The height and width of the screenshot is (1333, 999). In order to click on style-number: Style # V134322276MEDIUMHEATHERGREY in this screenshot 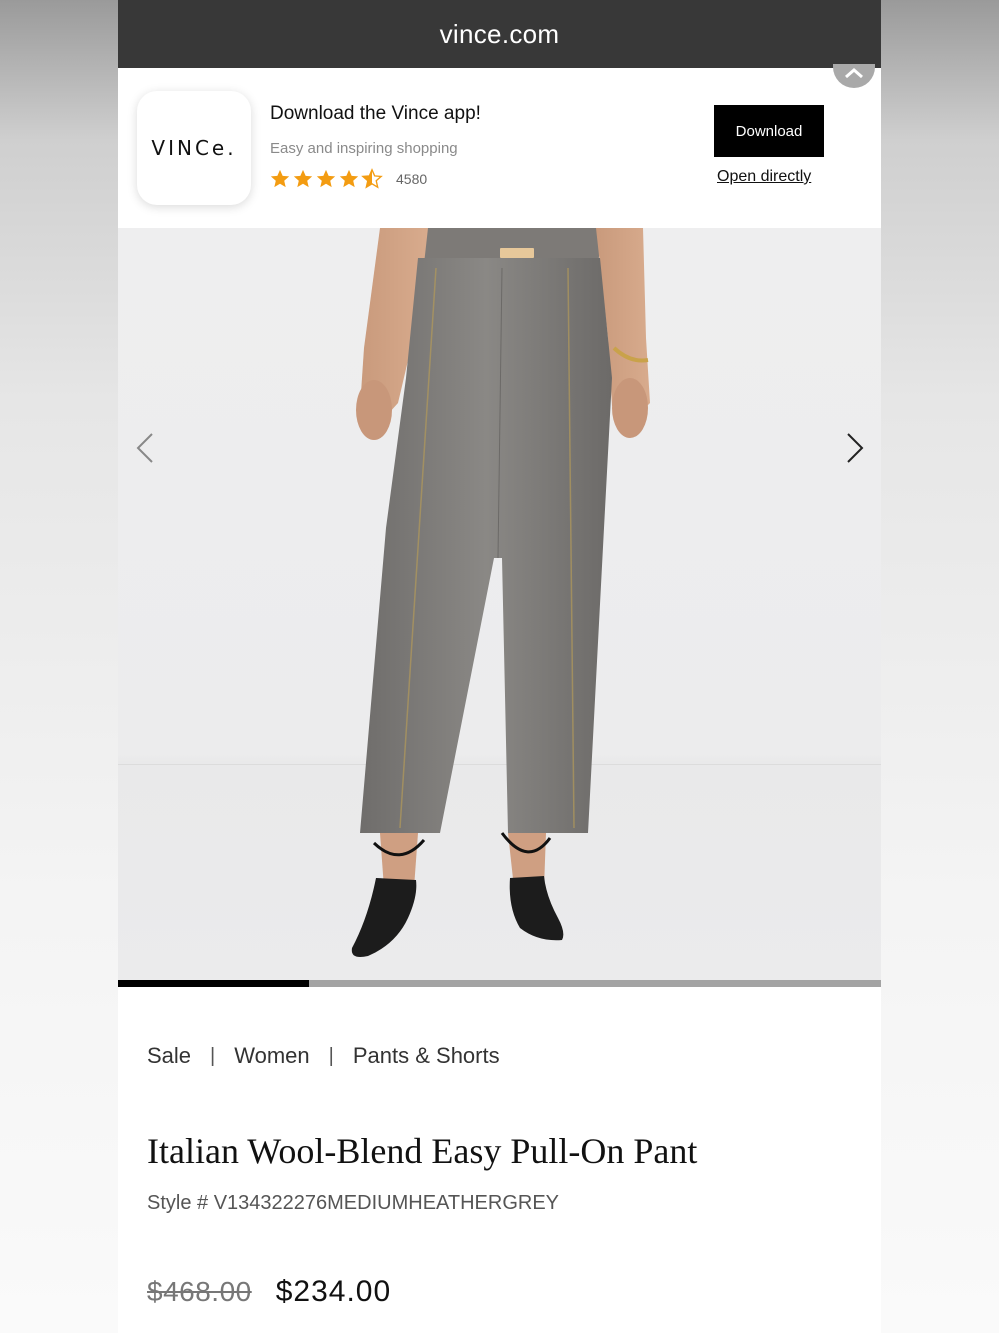, I will do `click(353, 1203)`.